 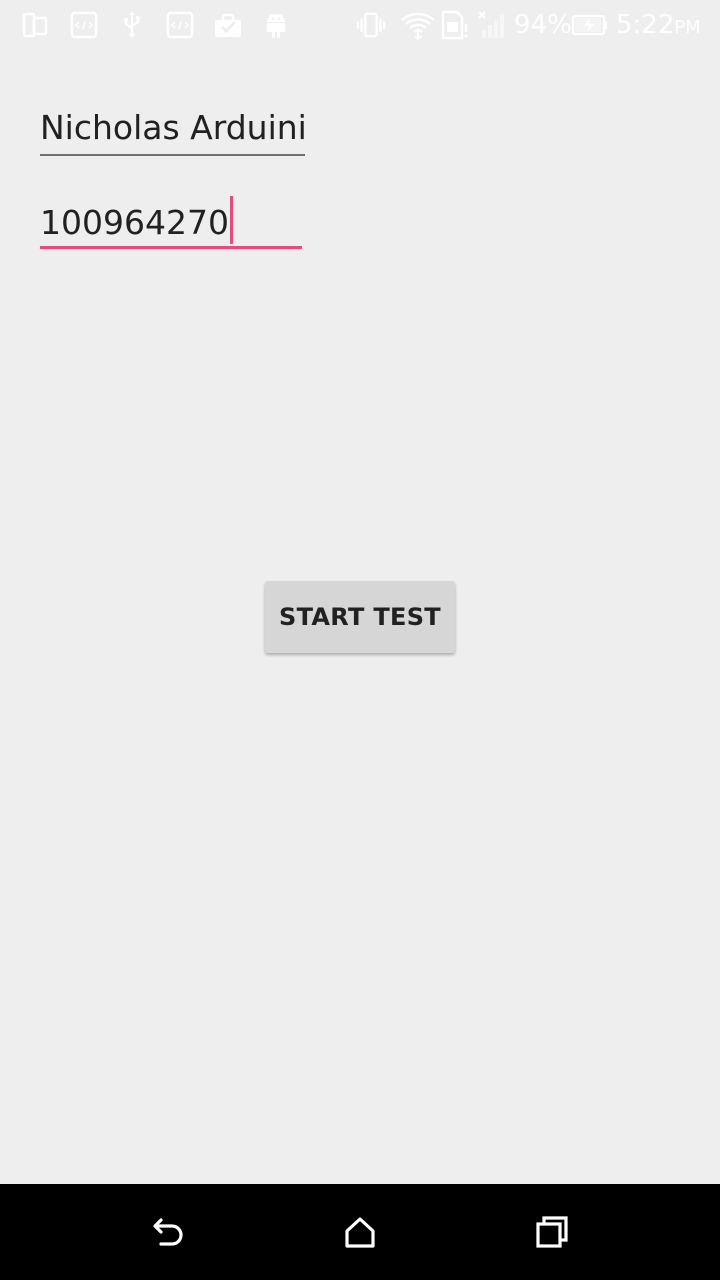 I want to click on back-icon, so click(x=168, y=1232).